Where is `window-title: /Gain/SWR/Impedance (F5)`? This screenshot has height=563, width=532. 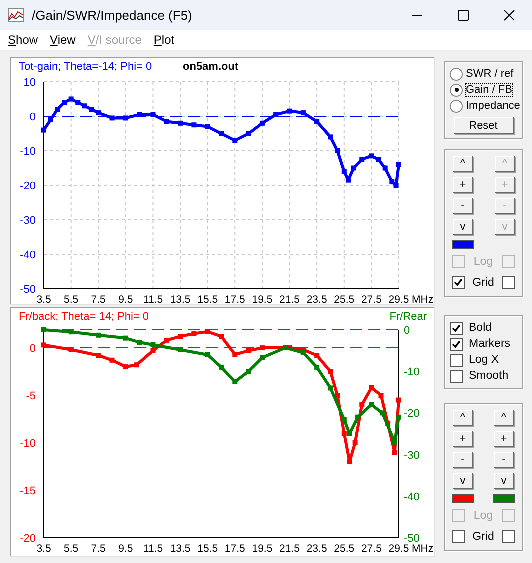
window-title: /Gain/SWR/Impedance (F5) is located at coordinates (113, 15).